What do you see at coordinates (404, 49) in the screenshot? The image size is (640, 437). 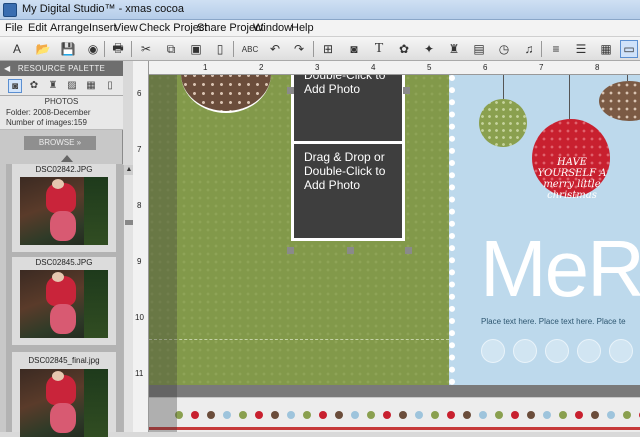 I see `embellishment-icon: ✿` at bounding box center [404, 49].